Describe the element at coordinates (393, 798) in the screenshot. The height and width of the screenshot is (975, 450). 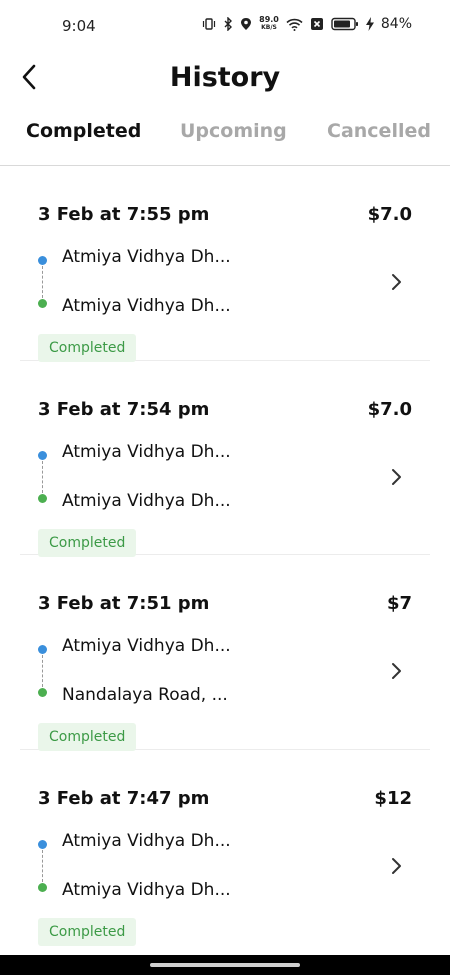
I see `trip-fare: $12` at that location.